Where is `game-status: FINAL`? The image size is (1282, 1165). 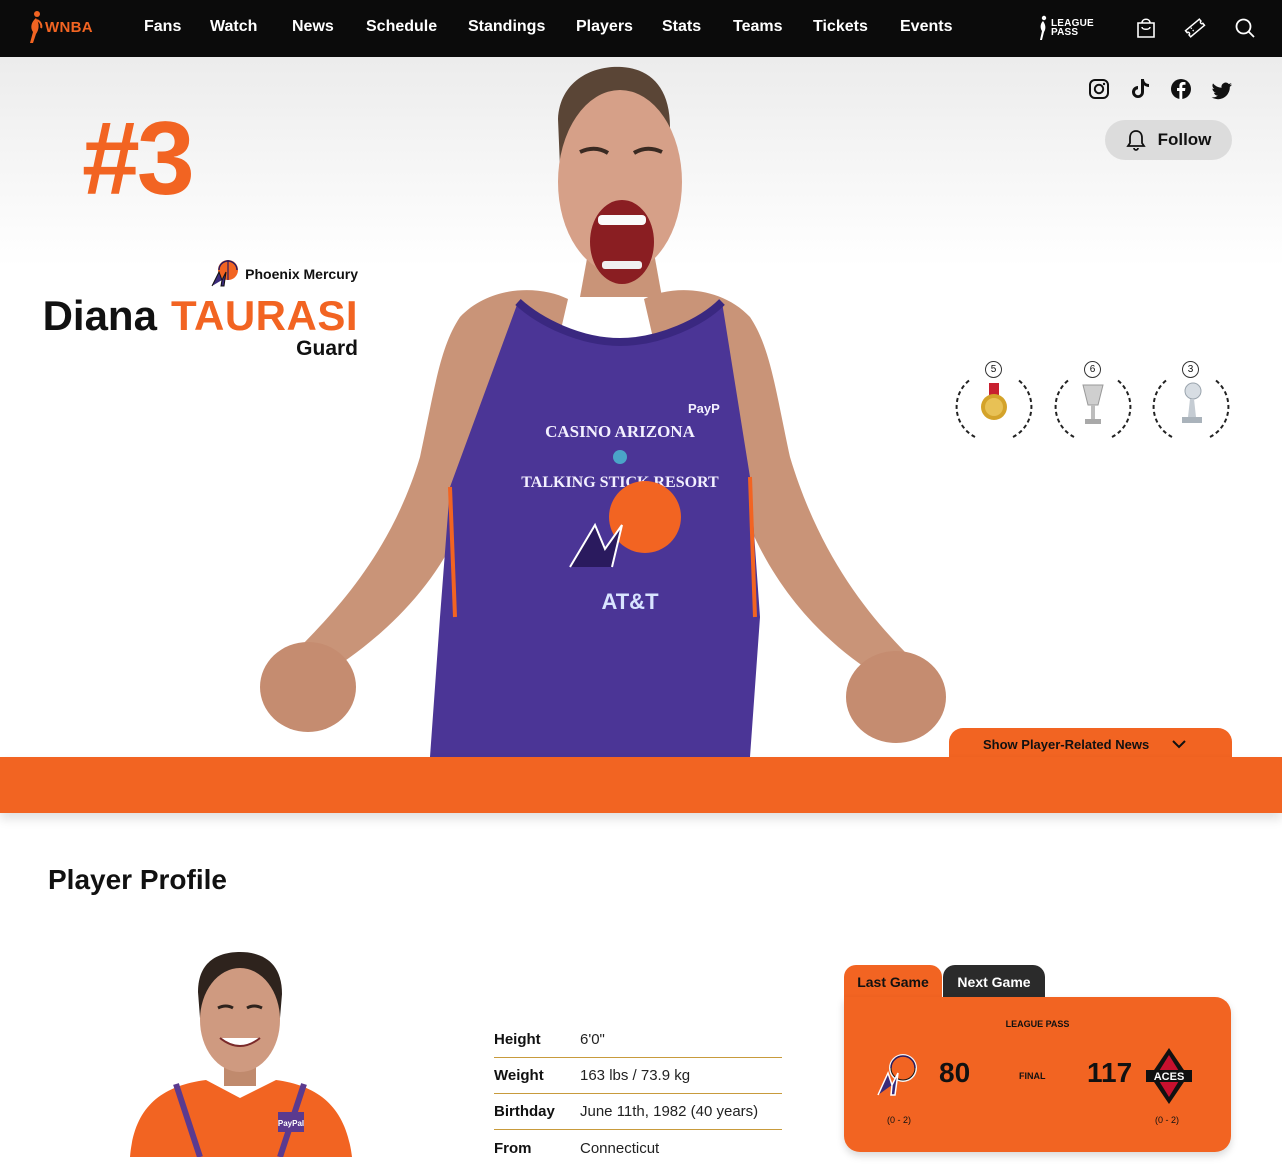 game-status: FINAL is located at coordinates (1032, 1076).